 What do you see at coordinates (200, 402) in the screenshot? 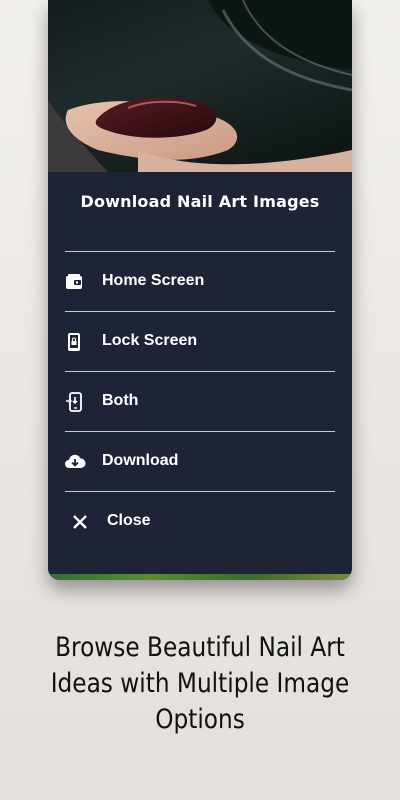
I see `both-option: Both` at bounding box center [200, 402].